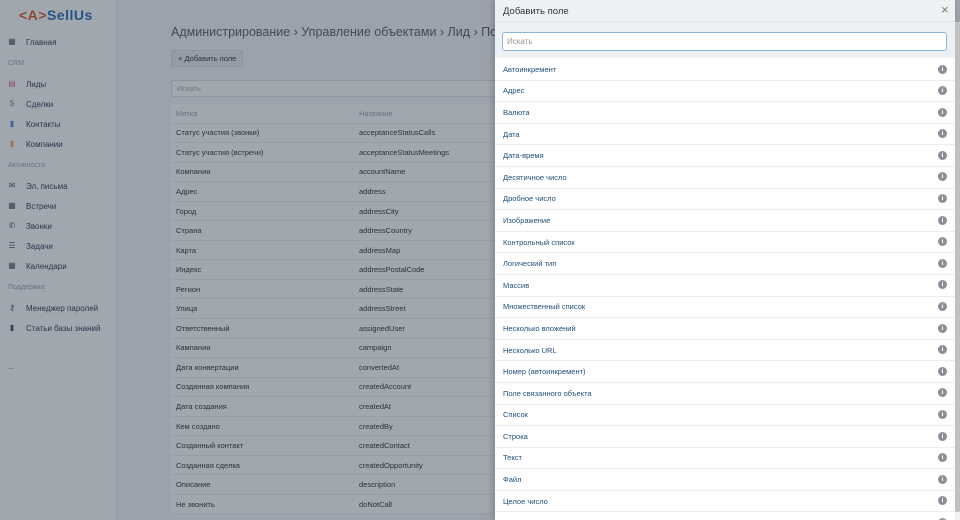 The width and height of the screenshot is (960, 520). I want to click on field-type-item: Целое число i, so click(725, 502).